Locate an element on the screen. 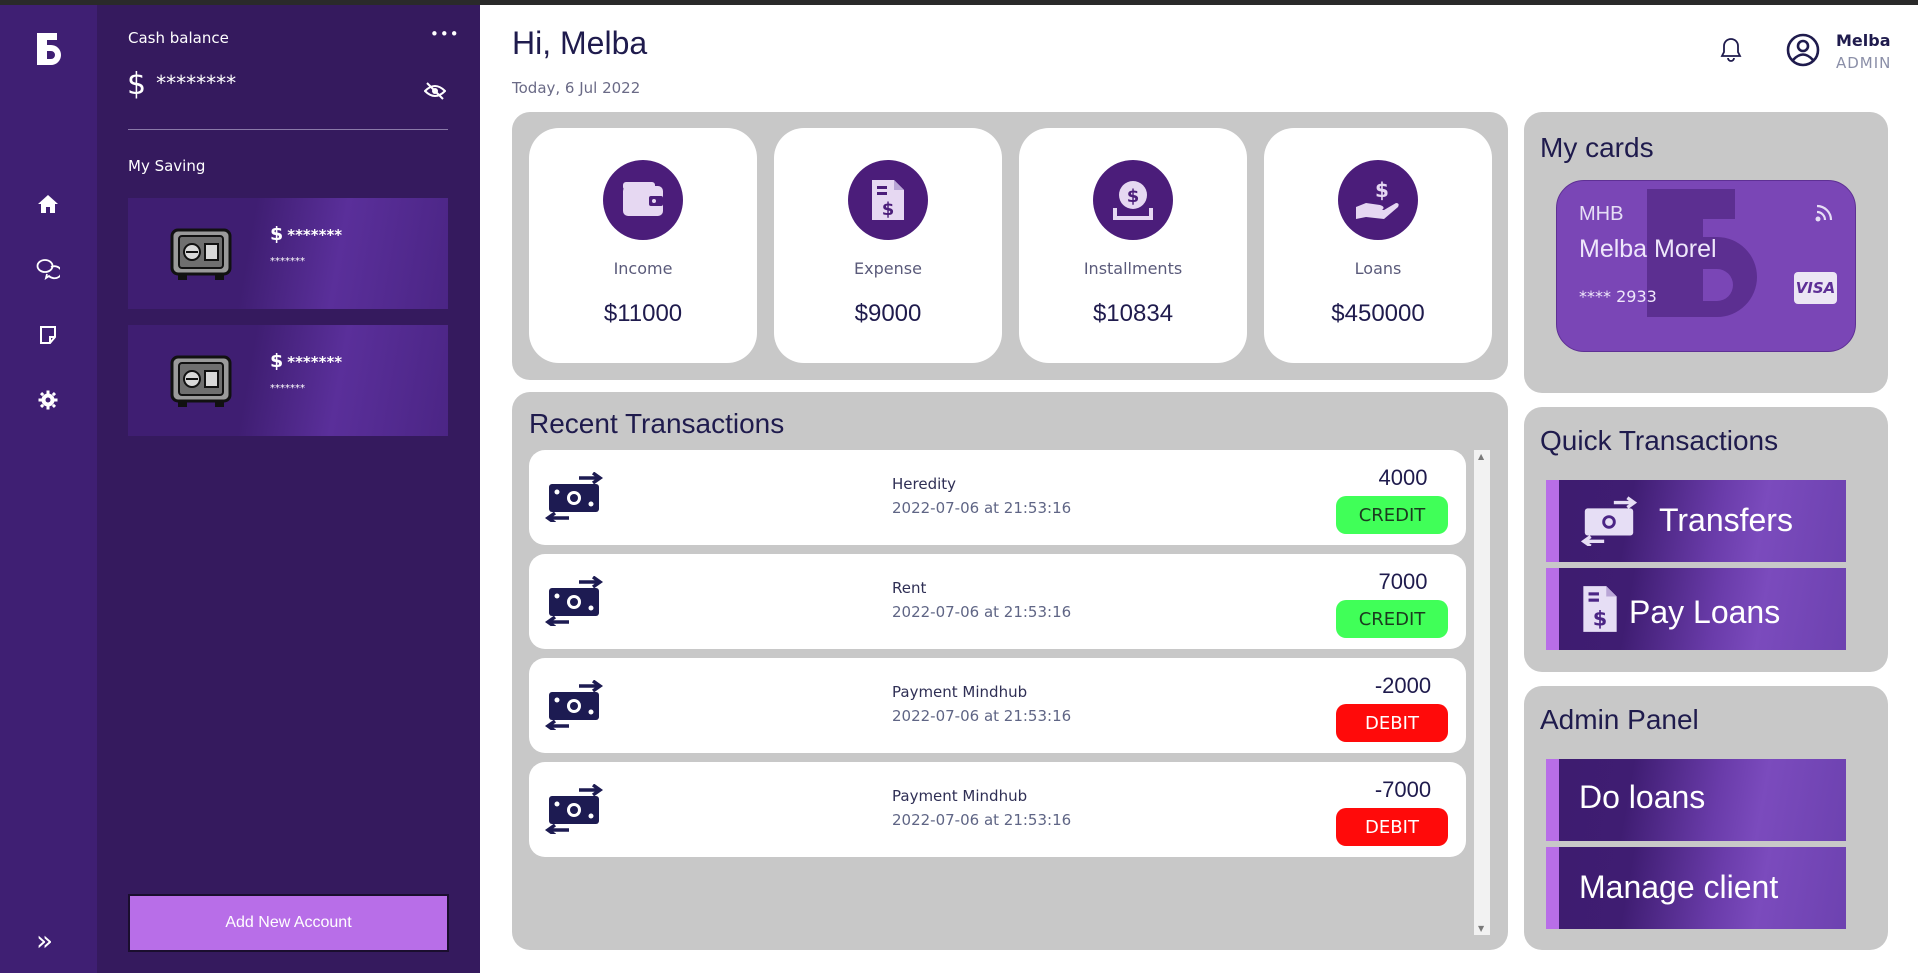  stat-card-expense: $ Expense $9000 is located at coordinates (888, 245).